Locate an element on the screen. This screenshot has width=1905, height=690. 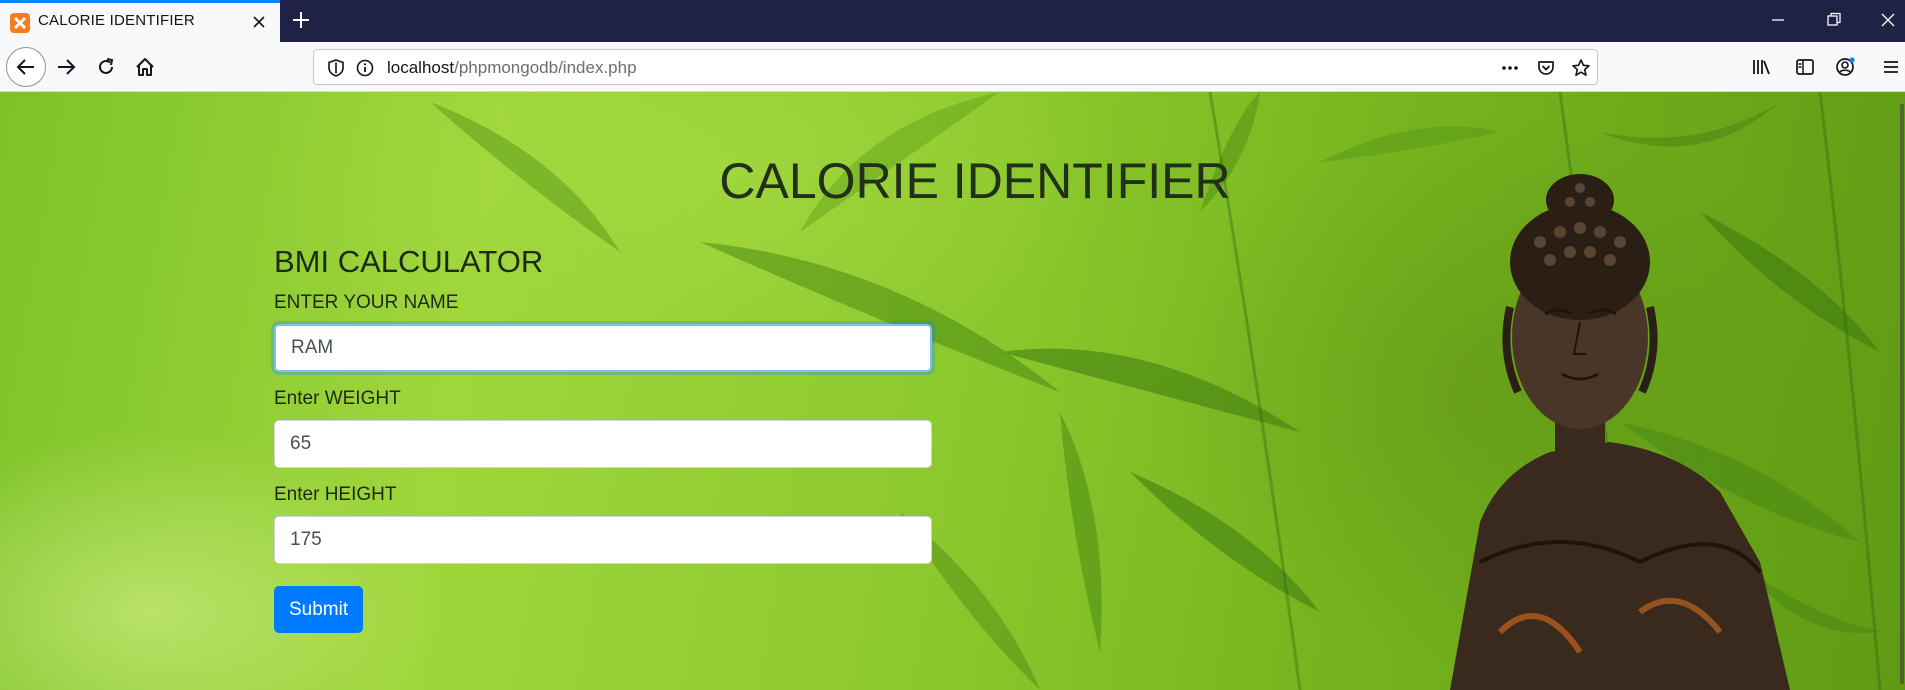
close-tab-icon is located at coordinates (259, 22).